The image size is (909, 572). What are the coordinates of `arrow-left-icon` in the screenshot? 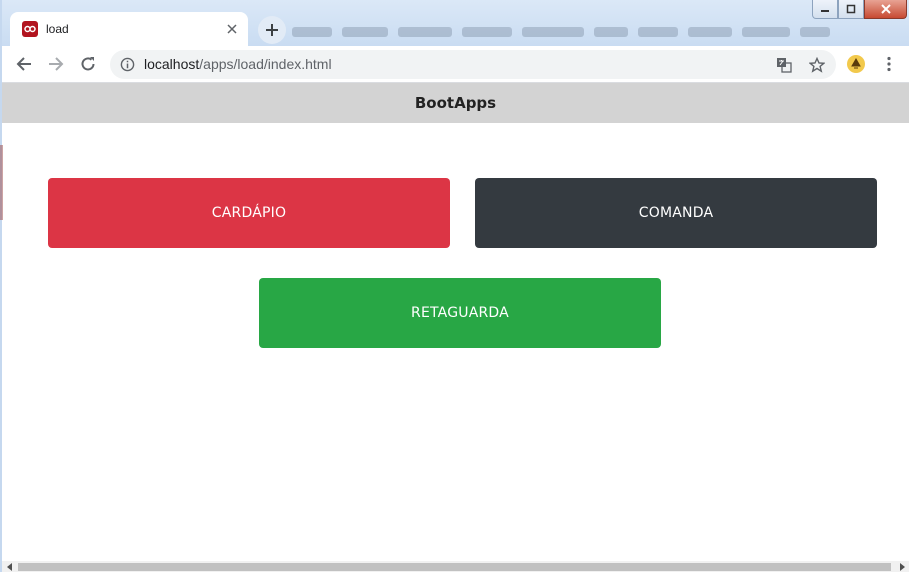 It's located at (23, 64).